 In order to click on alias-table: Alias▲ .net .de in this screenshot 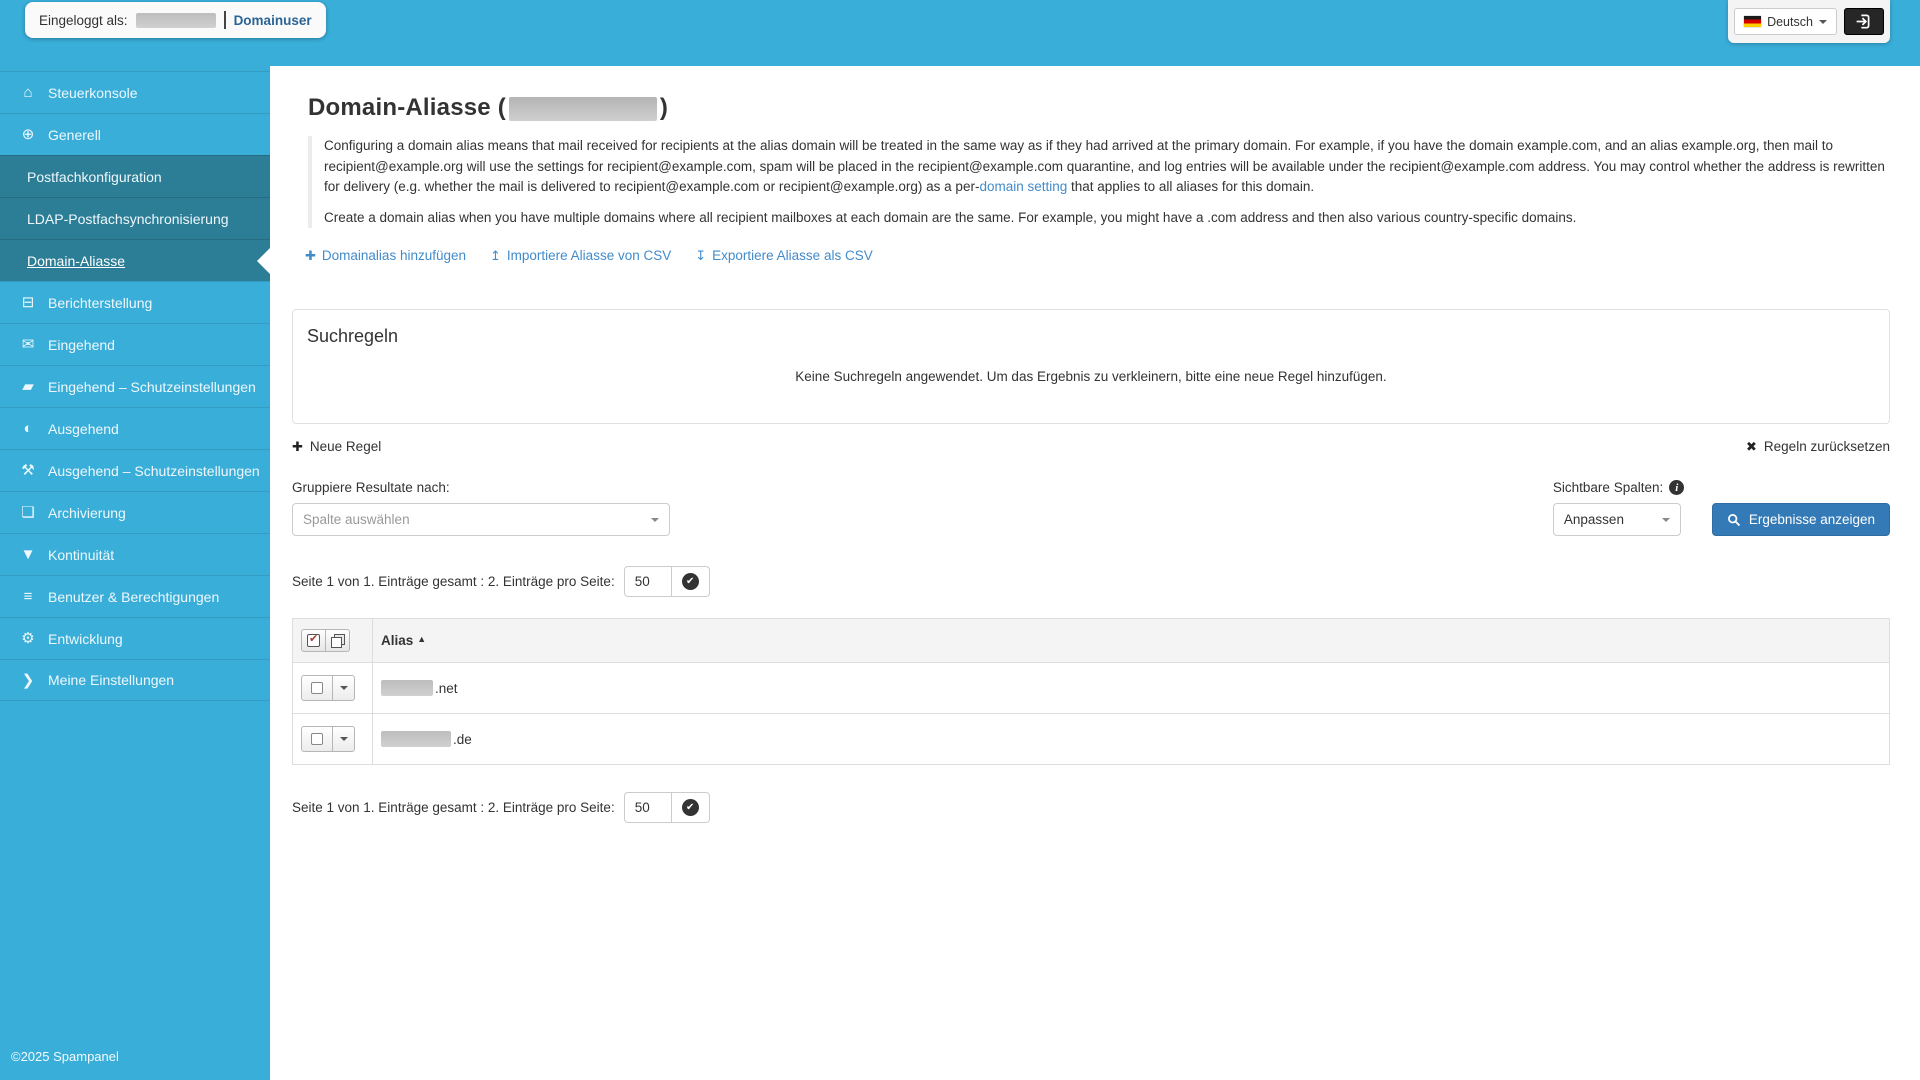, I will do `click(1091, 691)`.